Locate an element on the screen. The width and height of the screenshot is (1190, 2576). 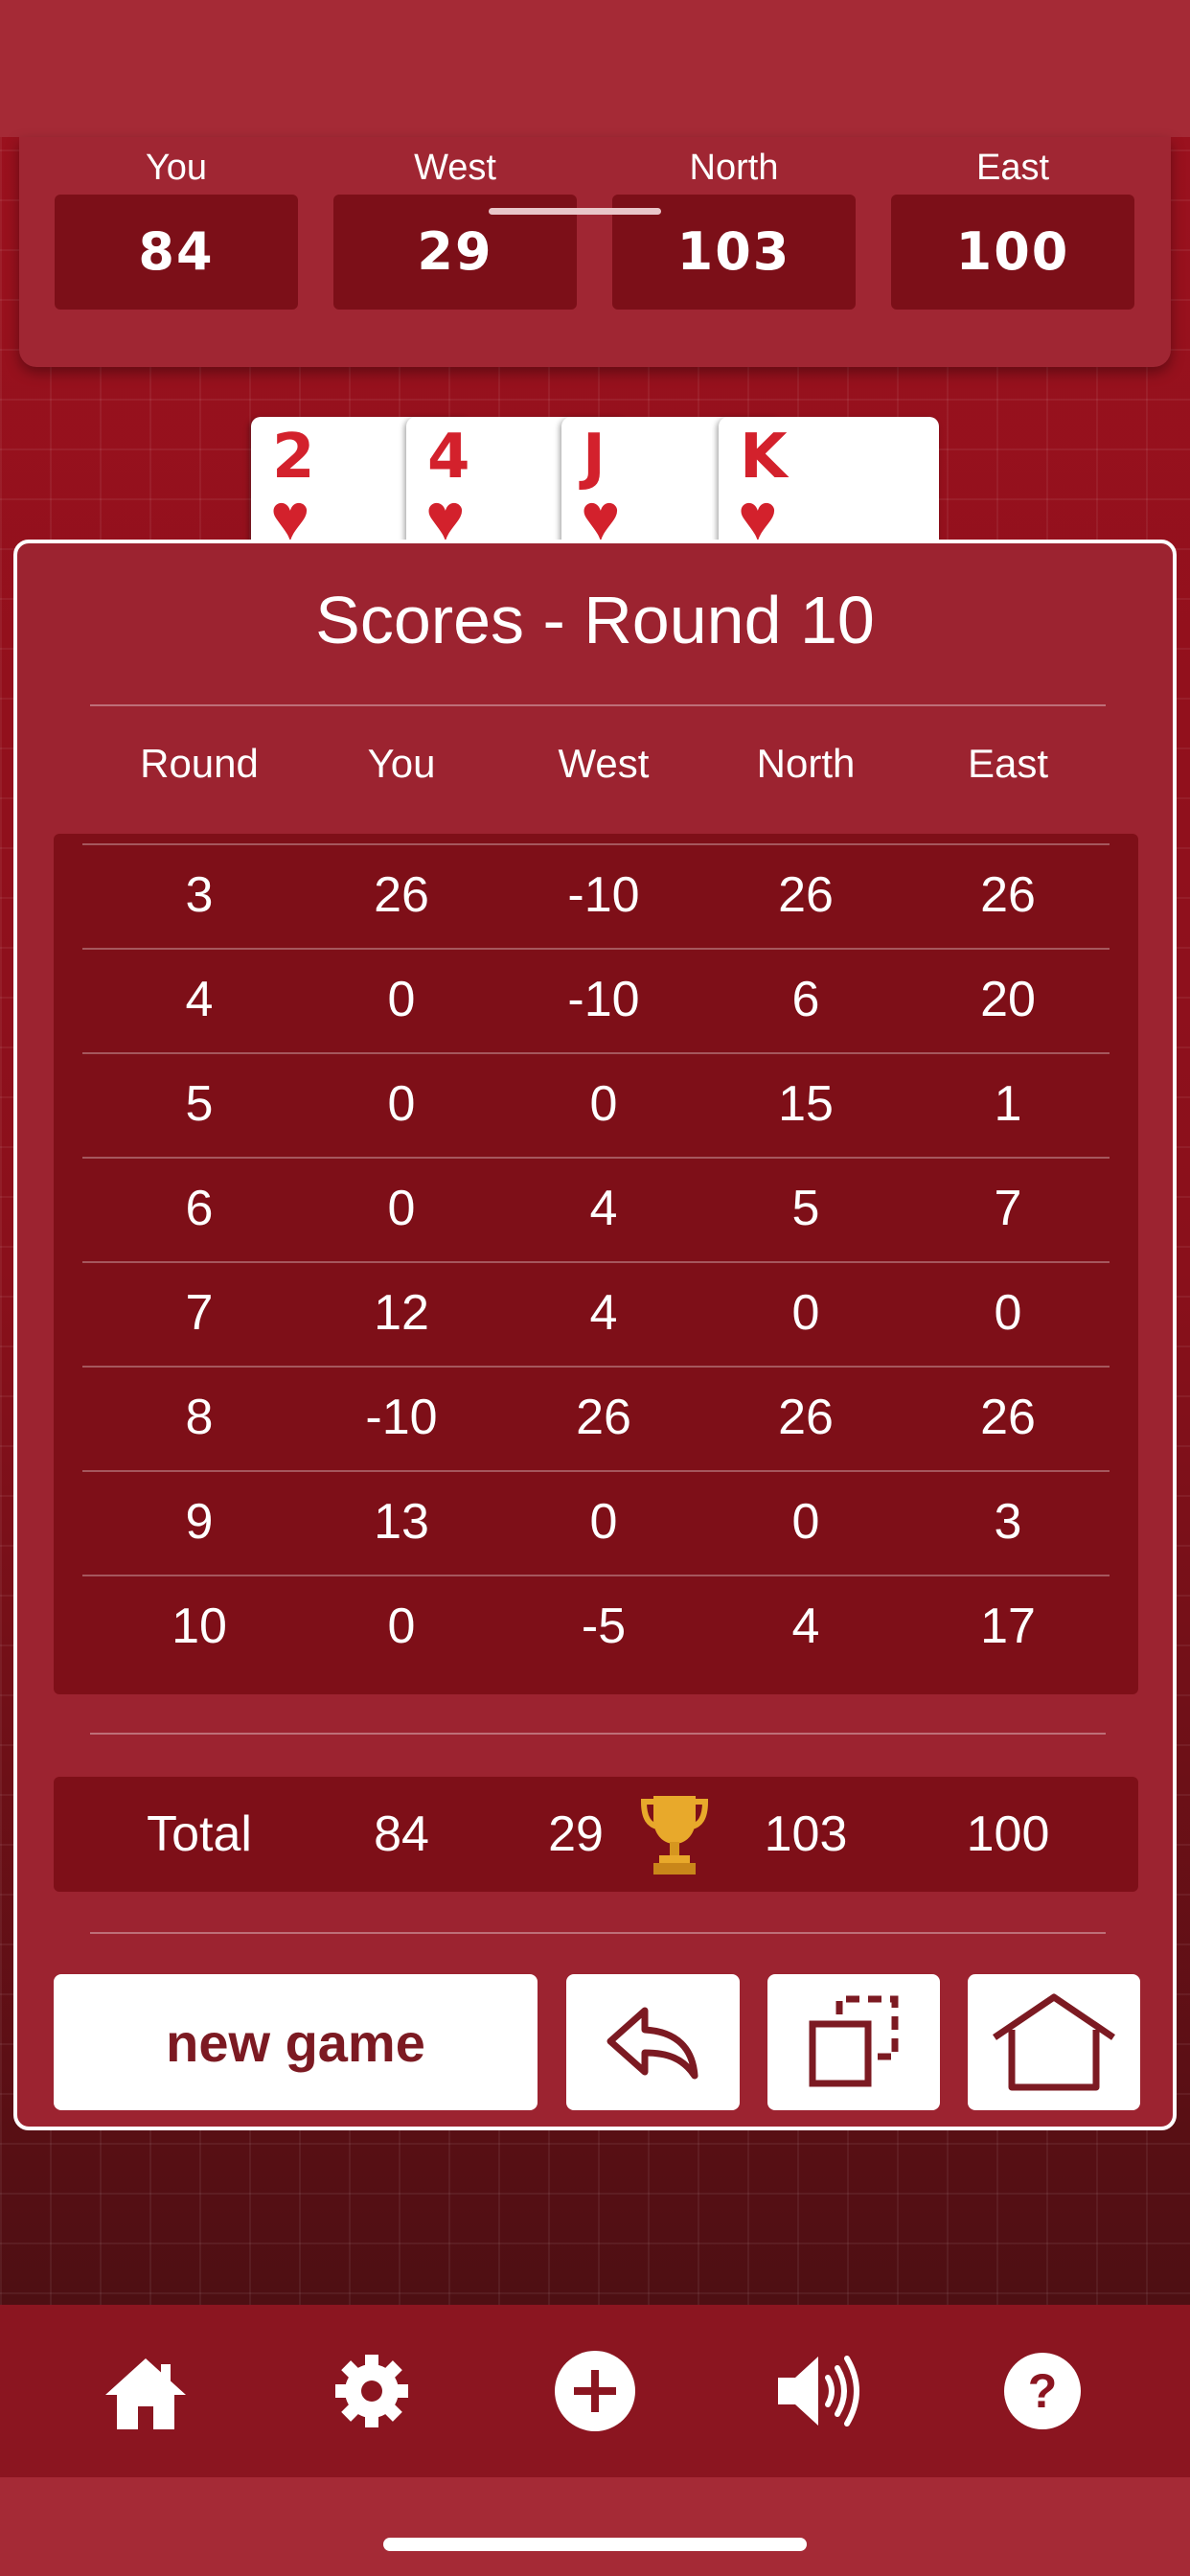
nav-home is located at coordinates (146, 2391).